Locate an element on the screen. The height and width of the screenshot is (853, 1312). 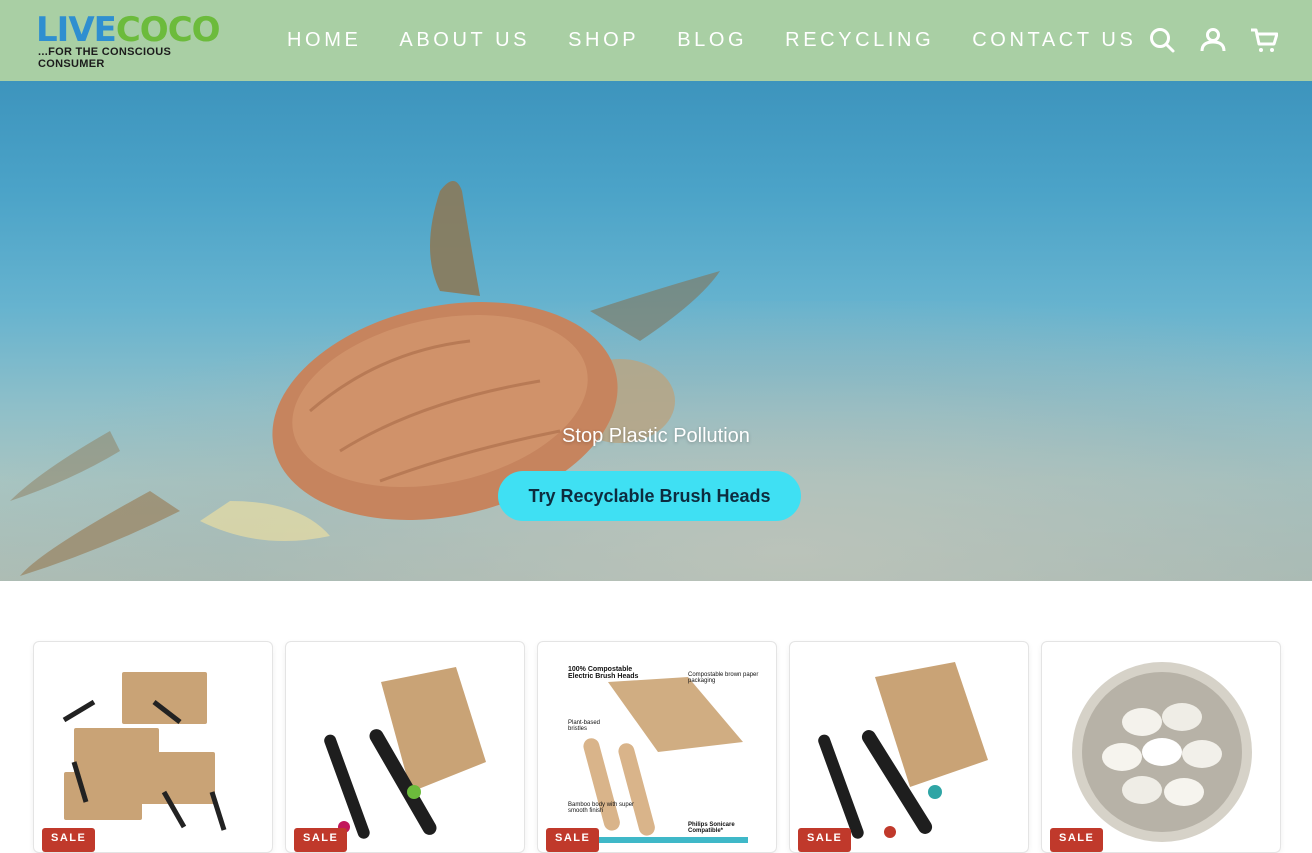
account-icon is located at coordinates (1213, 40).